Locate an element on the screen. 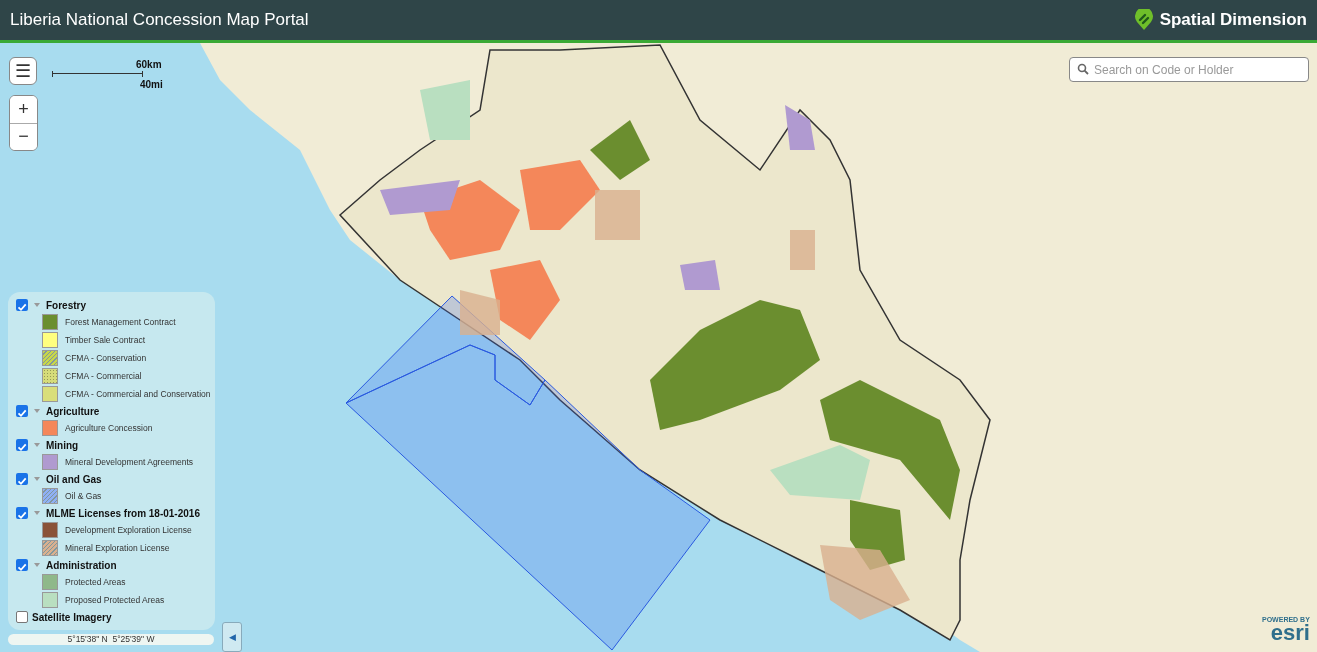 Image resolution: width=1317 pixels, height=652 pixels. legend-item-label: Oil & Gas is located at coordinates (83, 496).